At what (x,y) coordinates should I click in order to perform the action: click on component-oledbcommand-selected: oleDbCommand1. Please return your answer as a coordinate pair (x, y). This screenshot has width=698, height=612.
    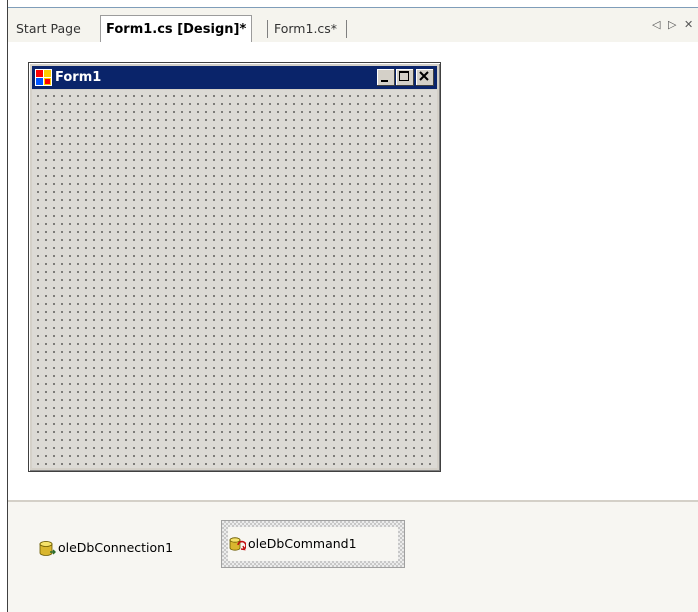
    Looking at the image, I should click on (313, 544).